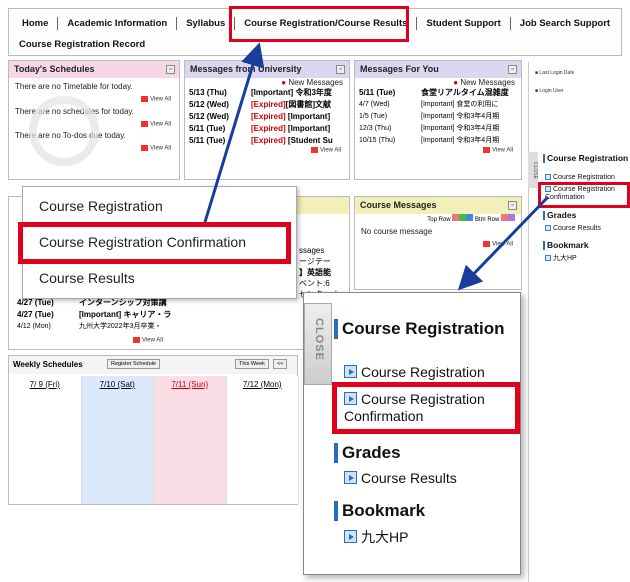 The height and width of the screenshot is (582, 630). What do you see at coordinates (267, 105) in the screenshot?
I see `message-row: 5/12 (Wed) [Expired][図書館]文献` at bounding box center [267, 105].